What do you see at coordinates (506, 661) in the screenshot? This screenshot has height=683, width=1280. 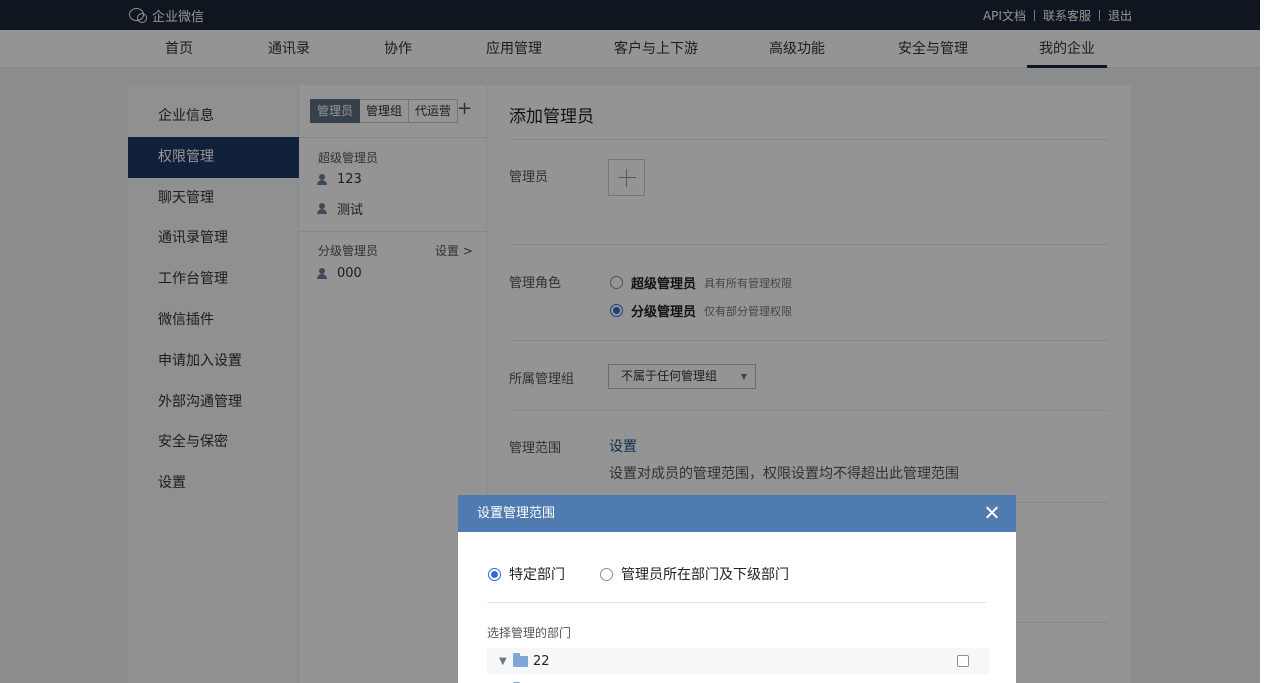 I see `chevron-down-icon: ▼` at bounding box center [506, 661].